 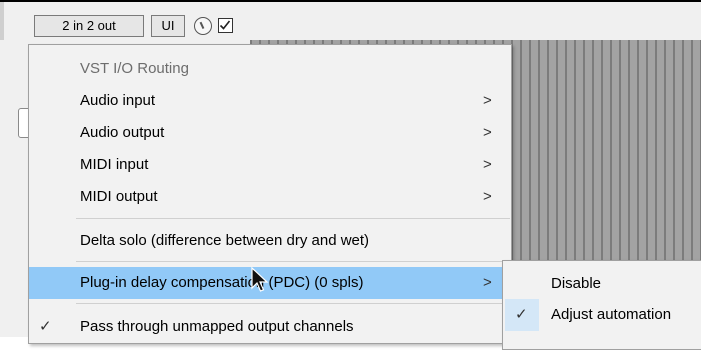 I want to click on menu-item-label: Audio input, so click(x=118, y=100).